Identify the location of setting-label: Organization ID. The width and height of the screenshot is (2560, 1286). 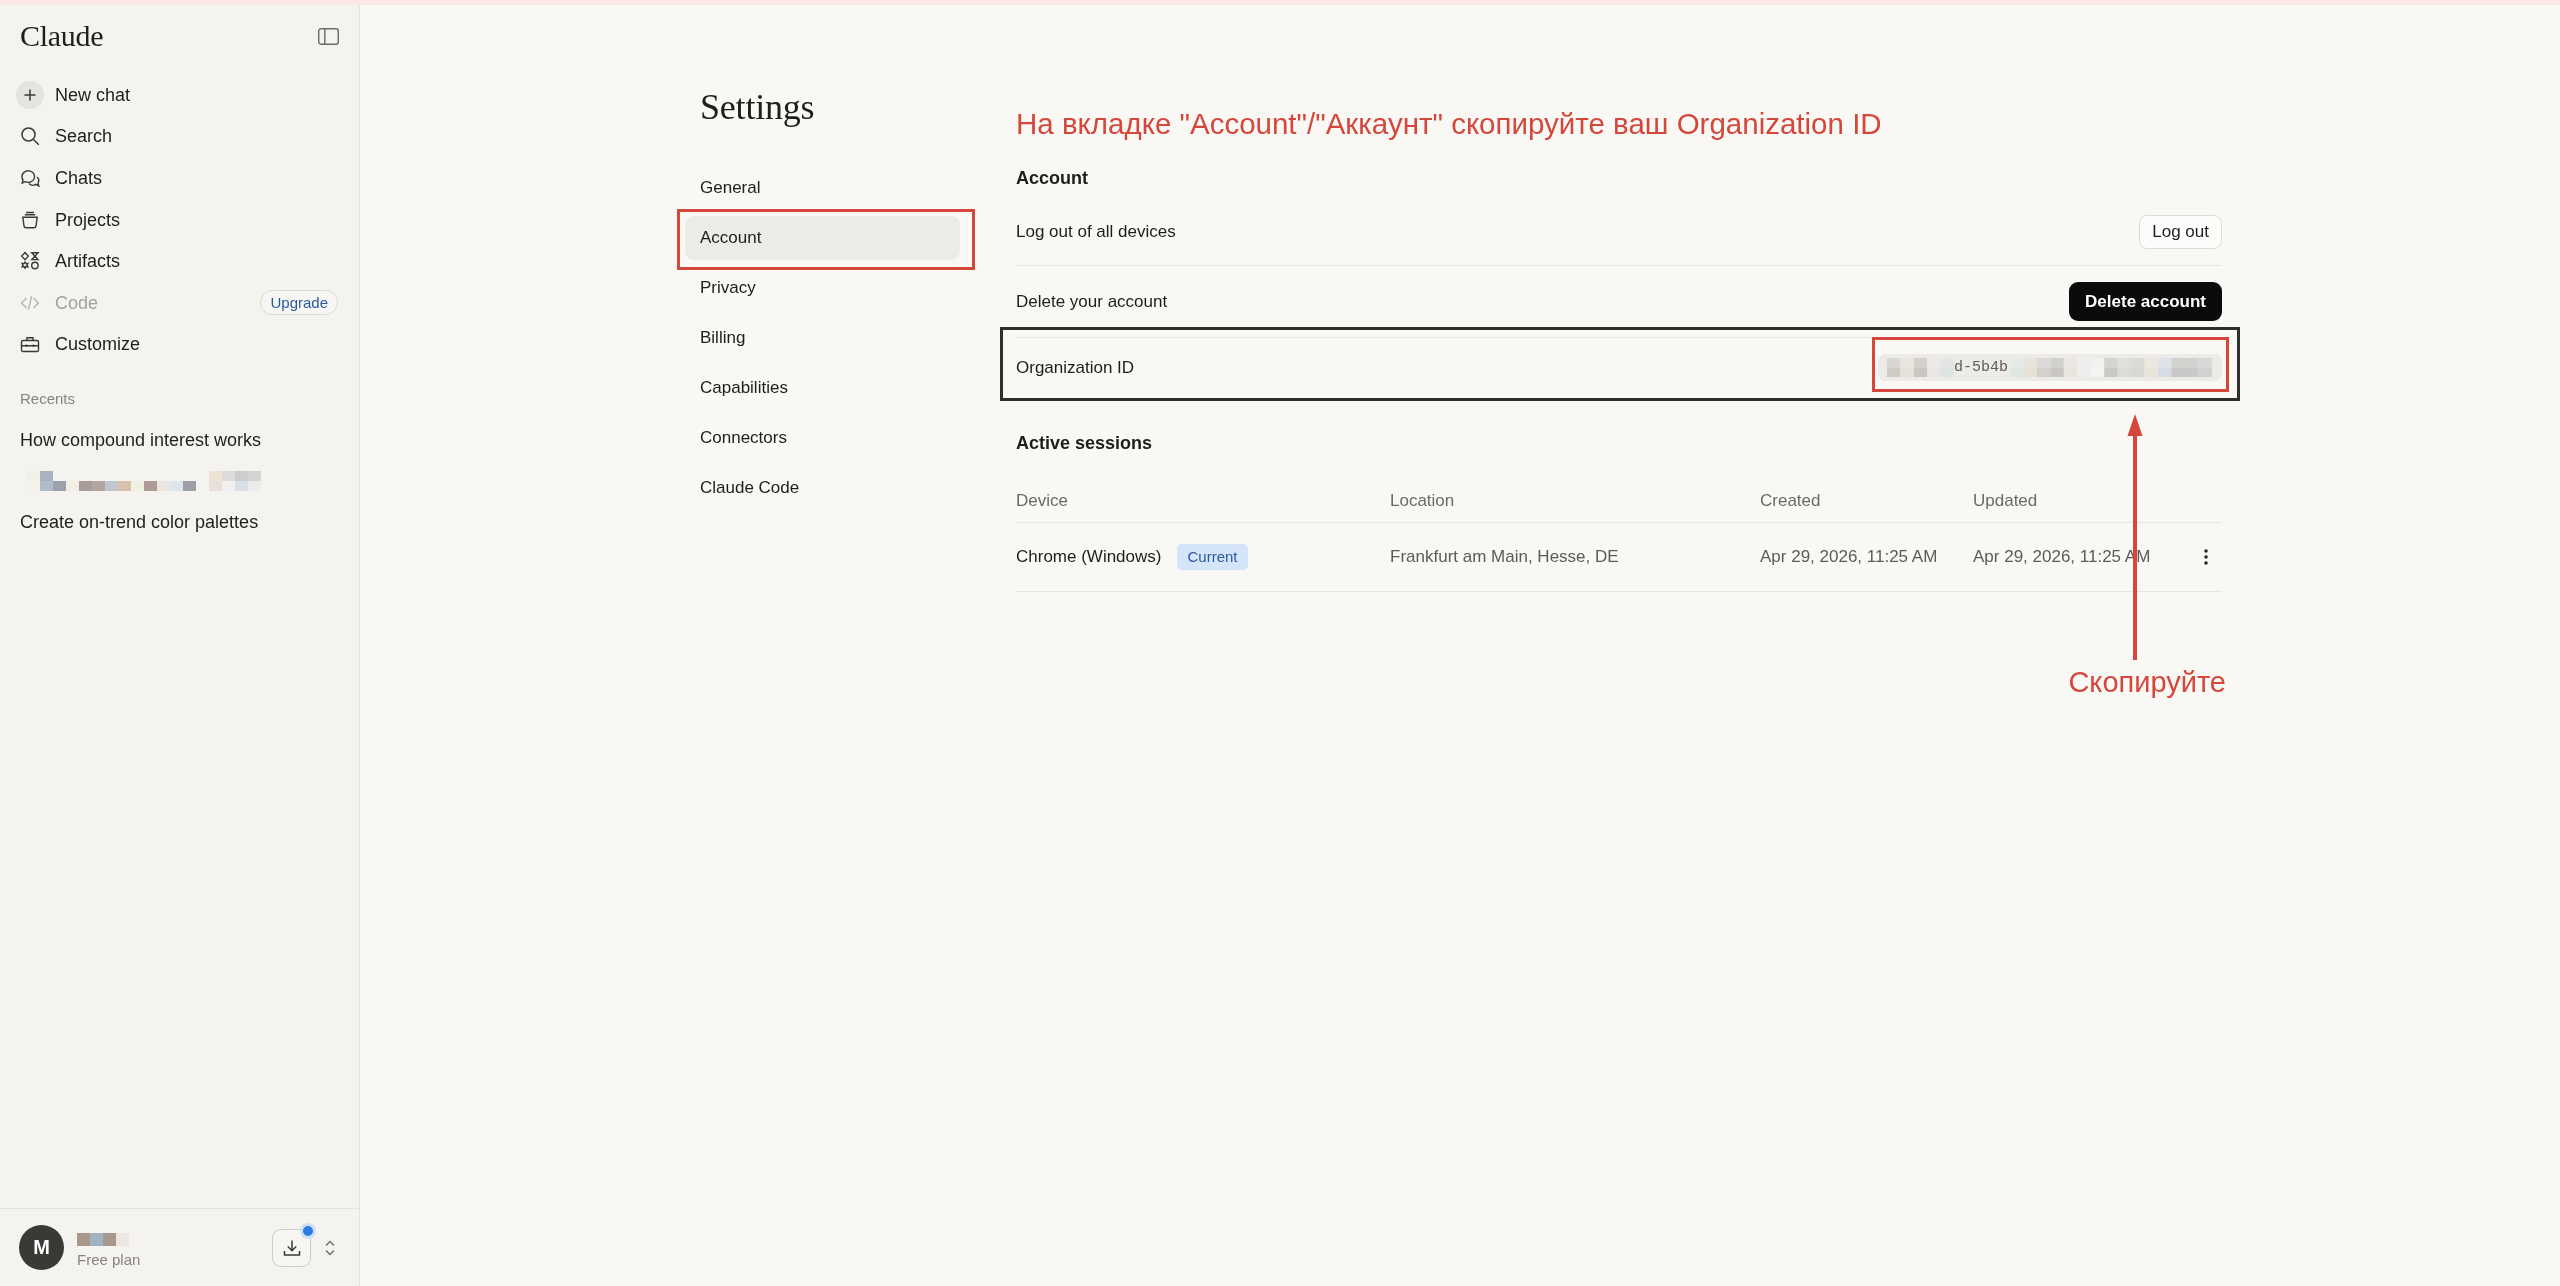
(1075, 367).